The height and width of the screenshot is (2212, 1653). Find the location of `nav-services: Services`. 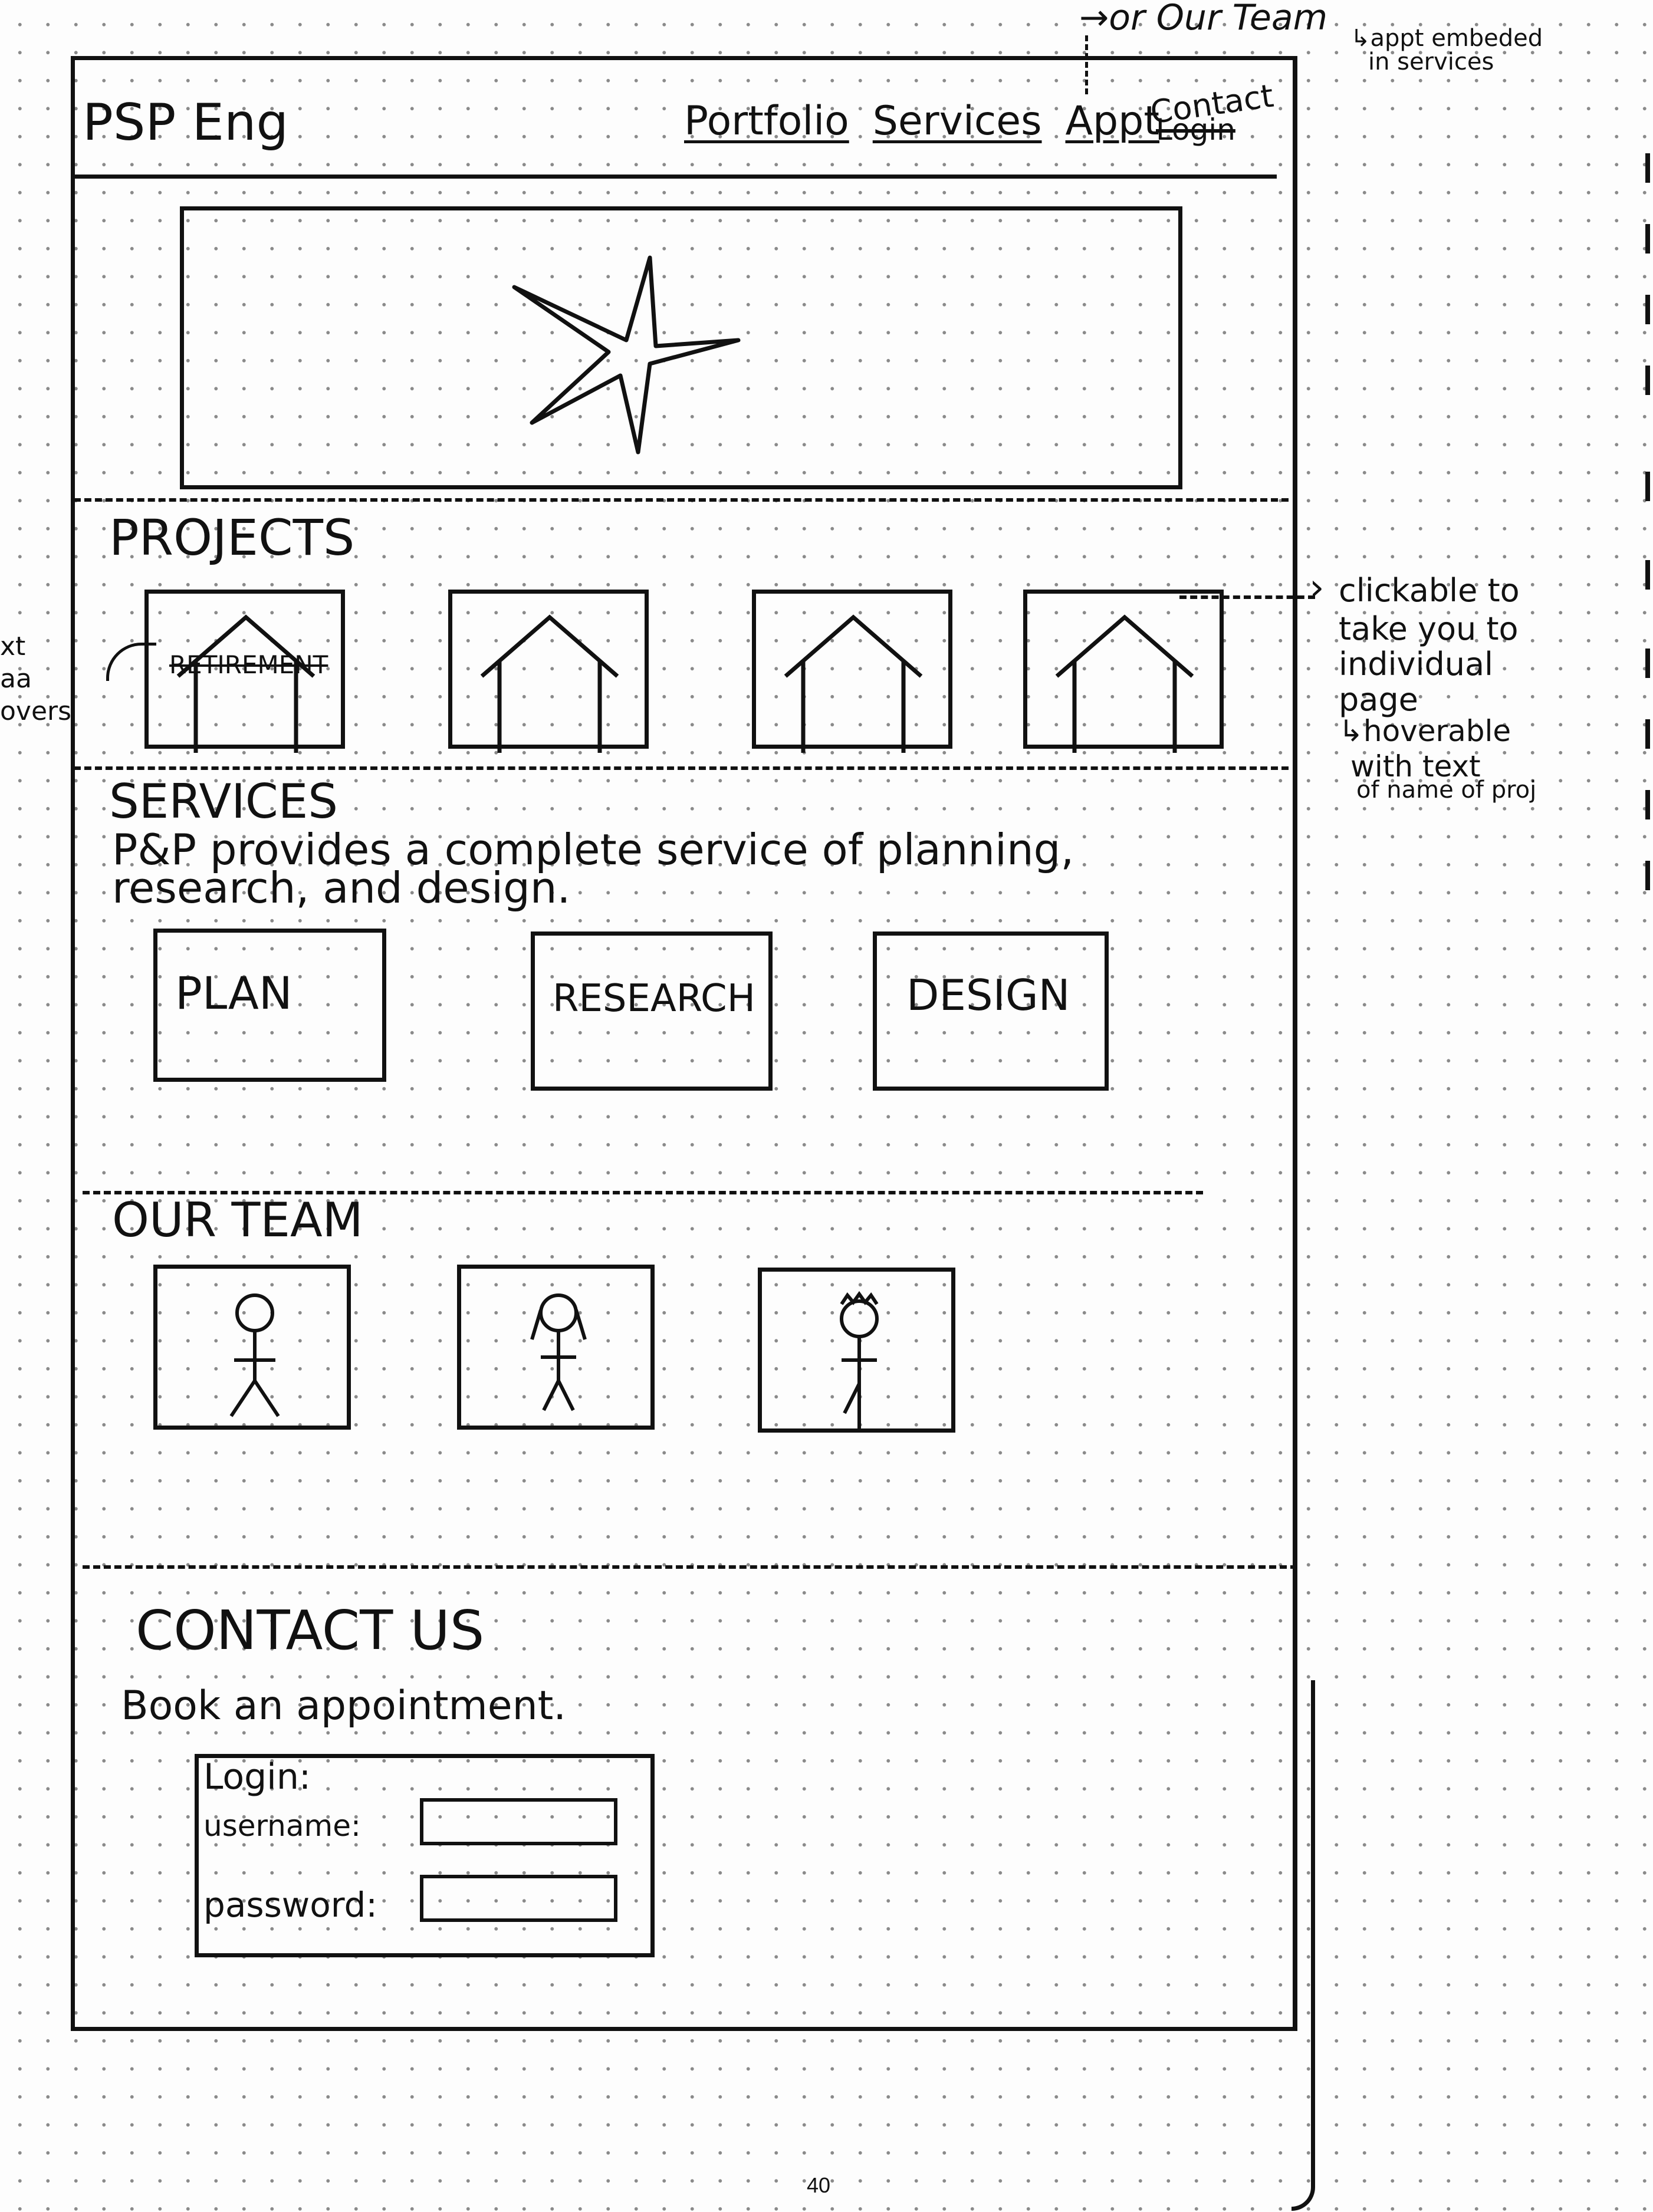

nav-services: Services is located at coordinates (957, 121).